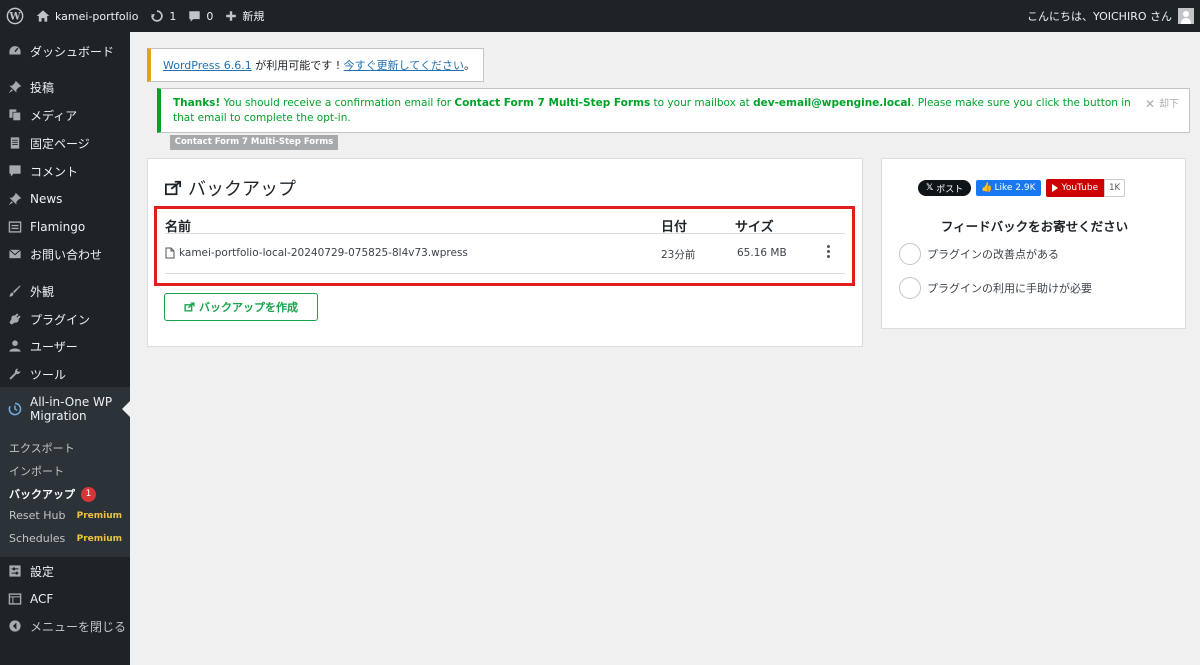  I want to click on dismiss-button: ✕ 却下, so click(1162, 104).